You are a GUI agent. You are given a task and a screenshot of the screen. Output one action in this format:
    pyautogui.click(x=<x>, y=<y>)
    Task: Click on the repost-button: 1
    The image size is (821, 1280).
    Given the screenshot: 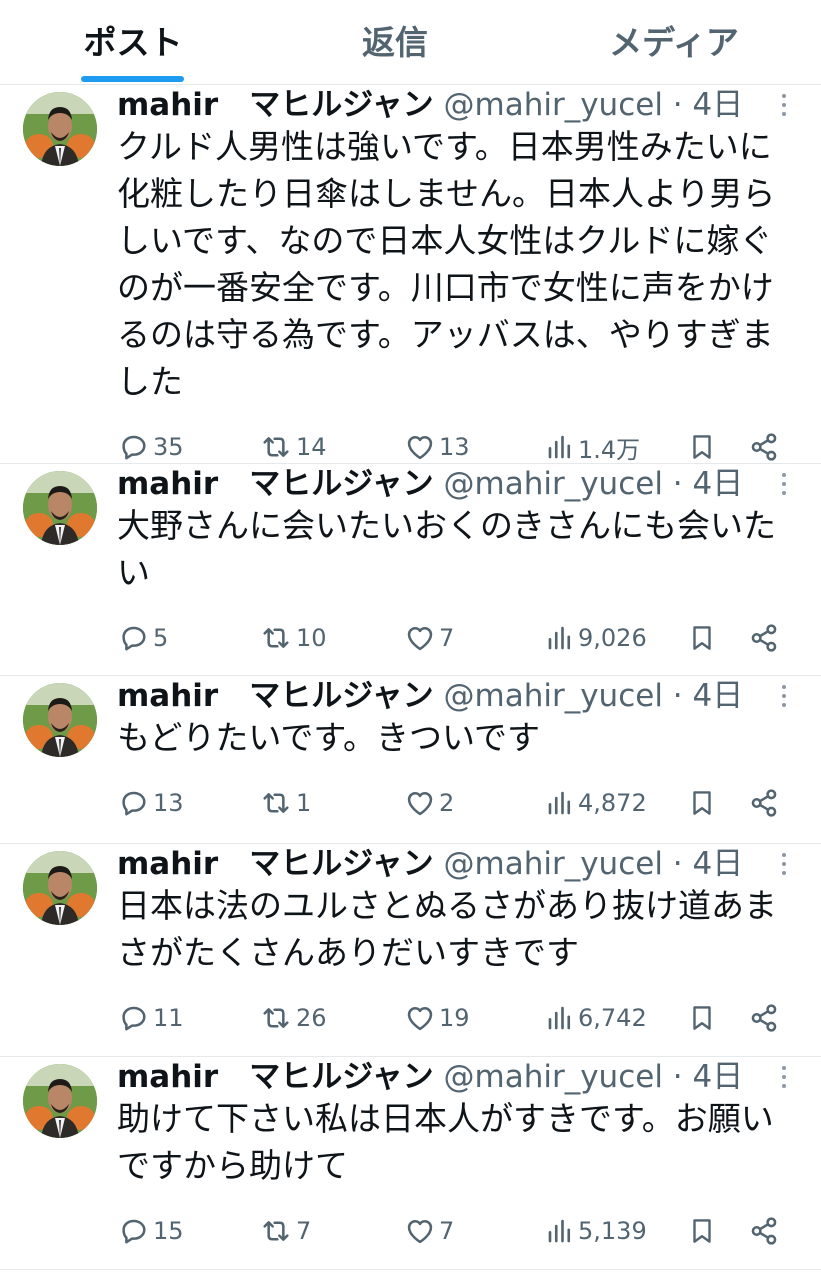 What is the action you would take?
    pyautogui.click(x=285, y=803)
    